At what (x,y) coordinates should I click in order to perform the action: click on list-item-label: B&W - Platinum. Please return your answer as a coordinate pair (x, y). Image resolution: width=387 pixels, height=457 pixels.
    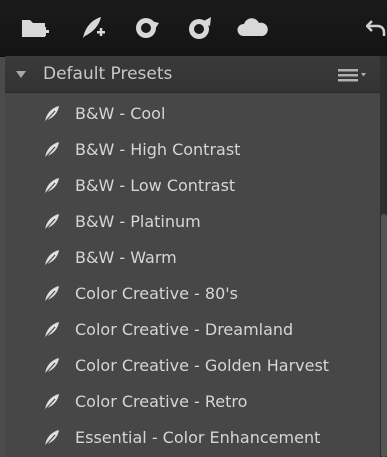
    Looking at the image, I should click on (138, 221).